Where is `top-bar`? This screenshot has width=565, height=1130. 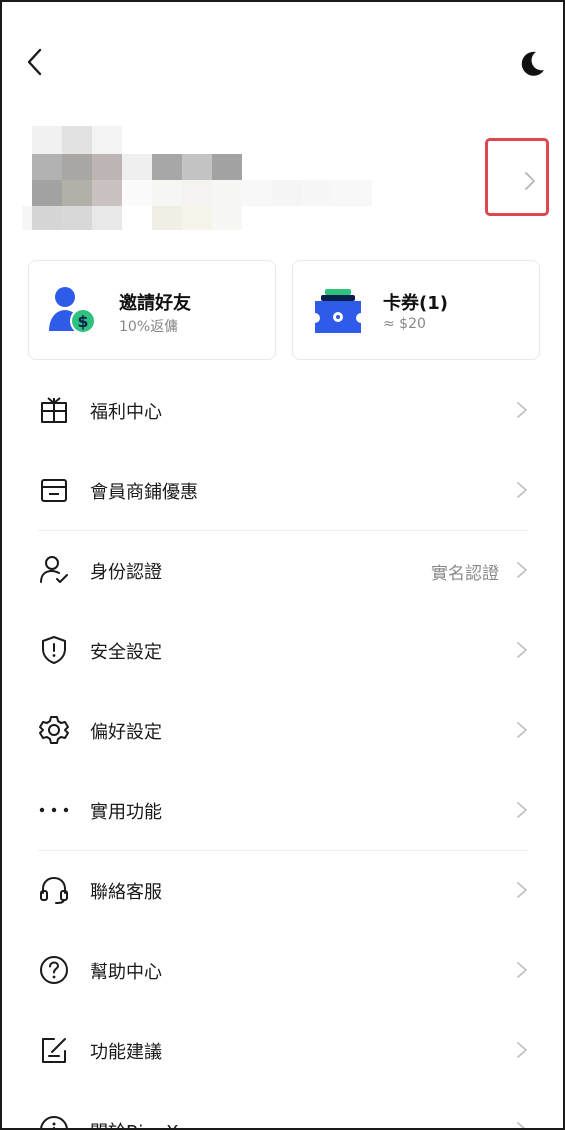 top-bar is located at coordinates (282, 62).